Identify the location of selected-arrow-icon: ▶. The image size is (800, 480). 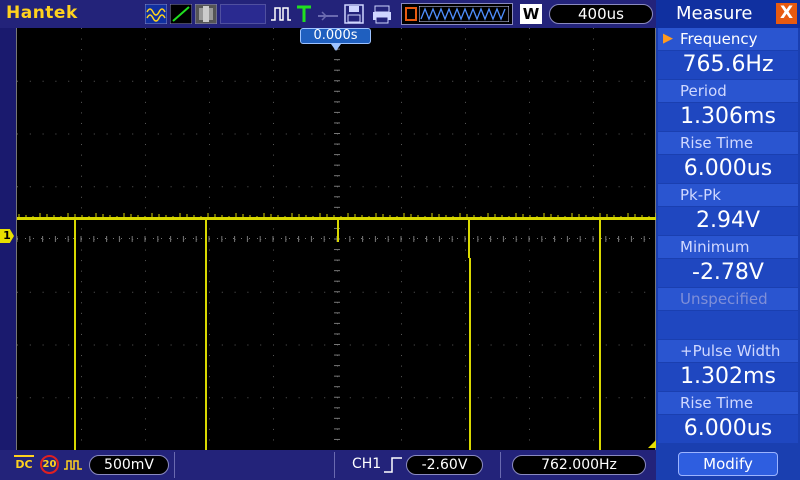
(668, 38).